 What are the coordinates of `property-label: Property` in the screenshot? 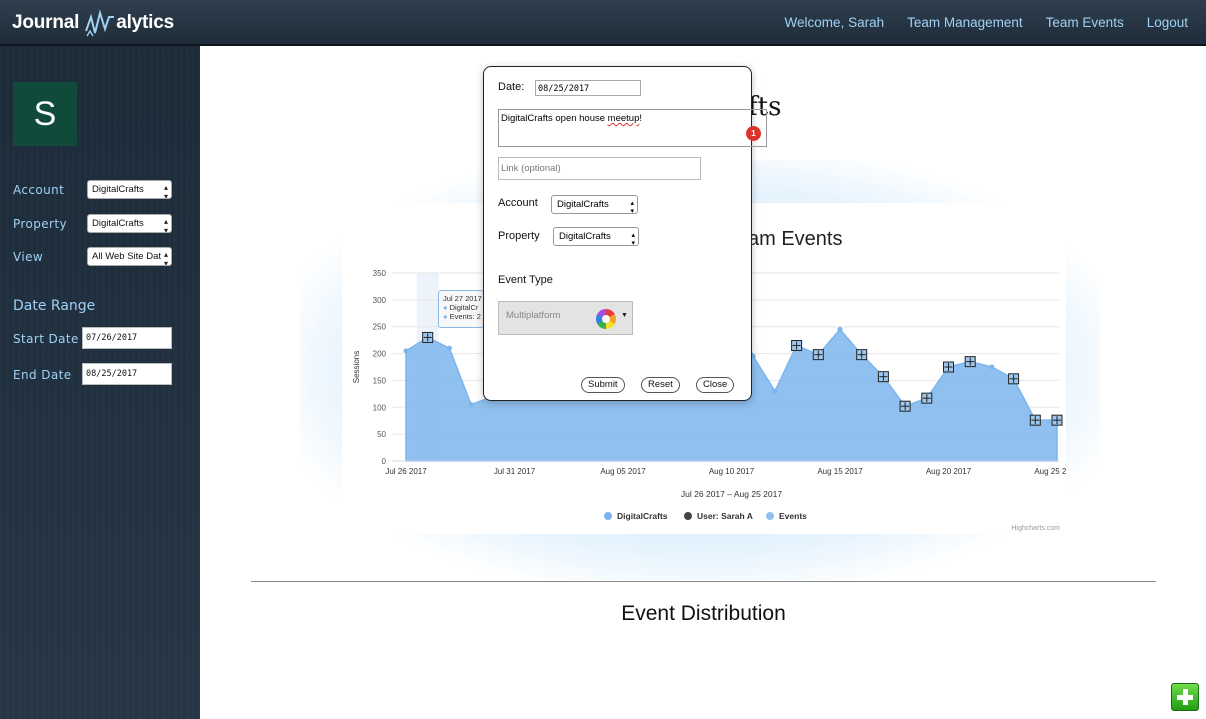 It's located at (40, 224).